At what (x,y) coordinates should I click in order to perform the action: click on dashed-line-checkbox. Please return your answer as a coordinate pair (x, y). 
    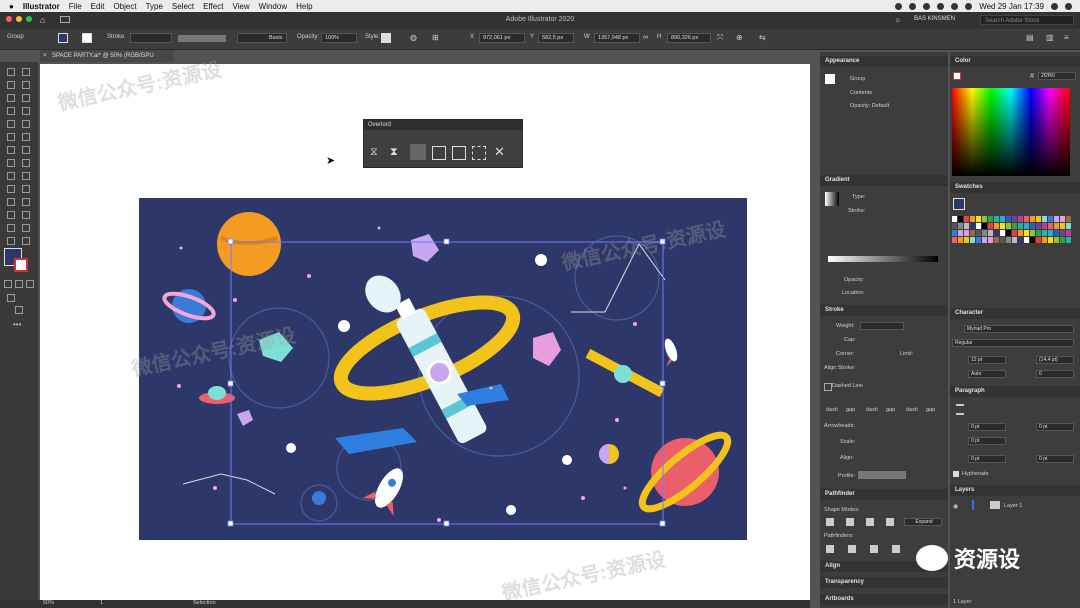
    Looking at the image, I should click on (828, 387).